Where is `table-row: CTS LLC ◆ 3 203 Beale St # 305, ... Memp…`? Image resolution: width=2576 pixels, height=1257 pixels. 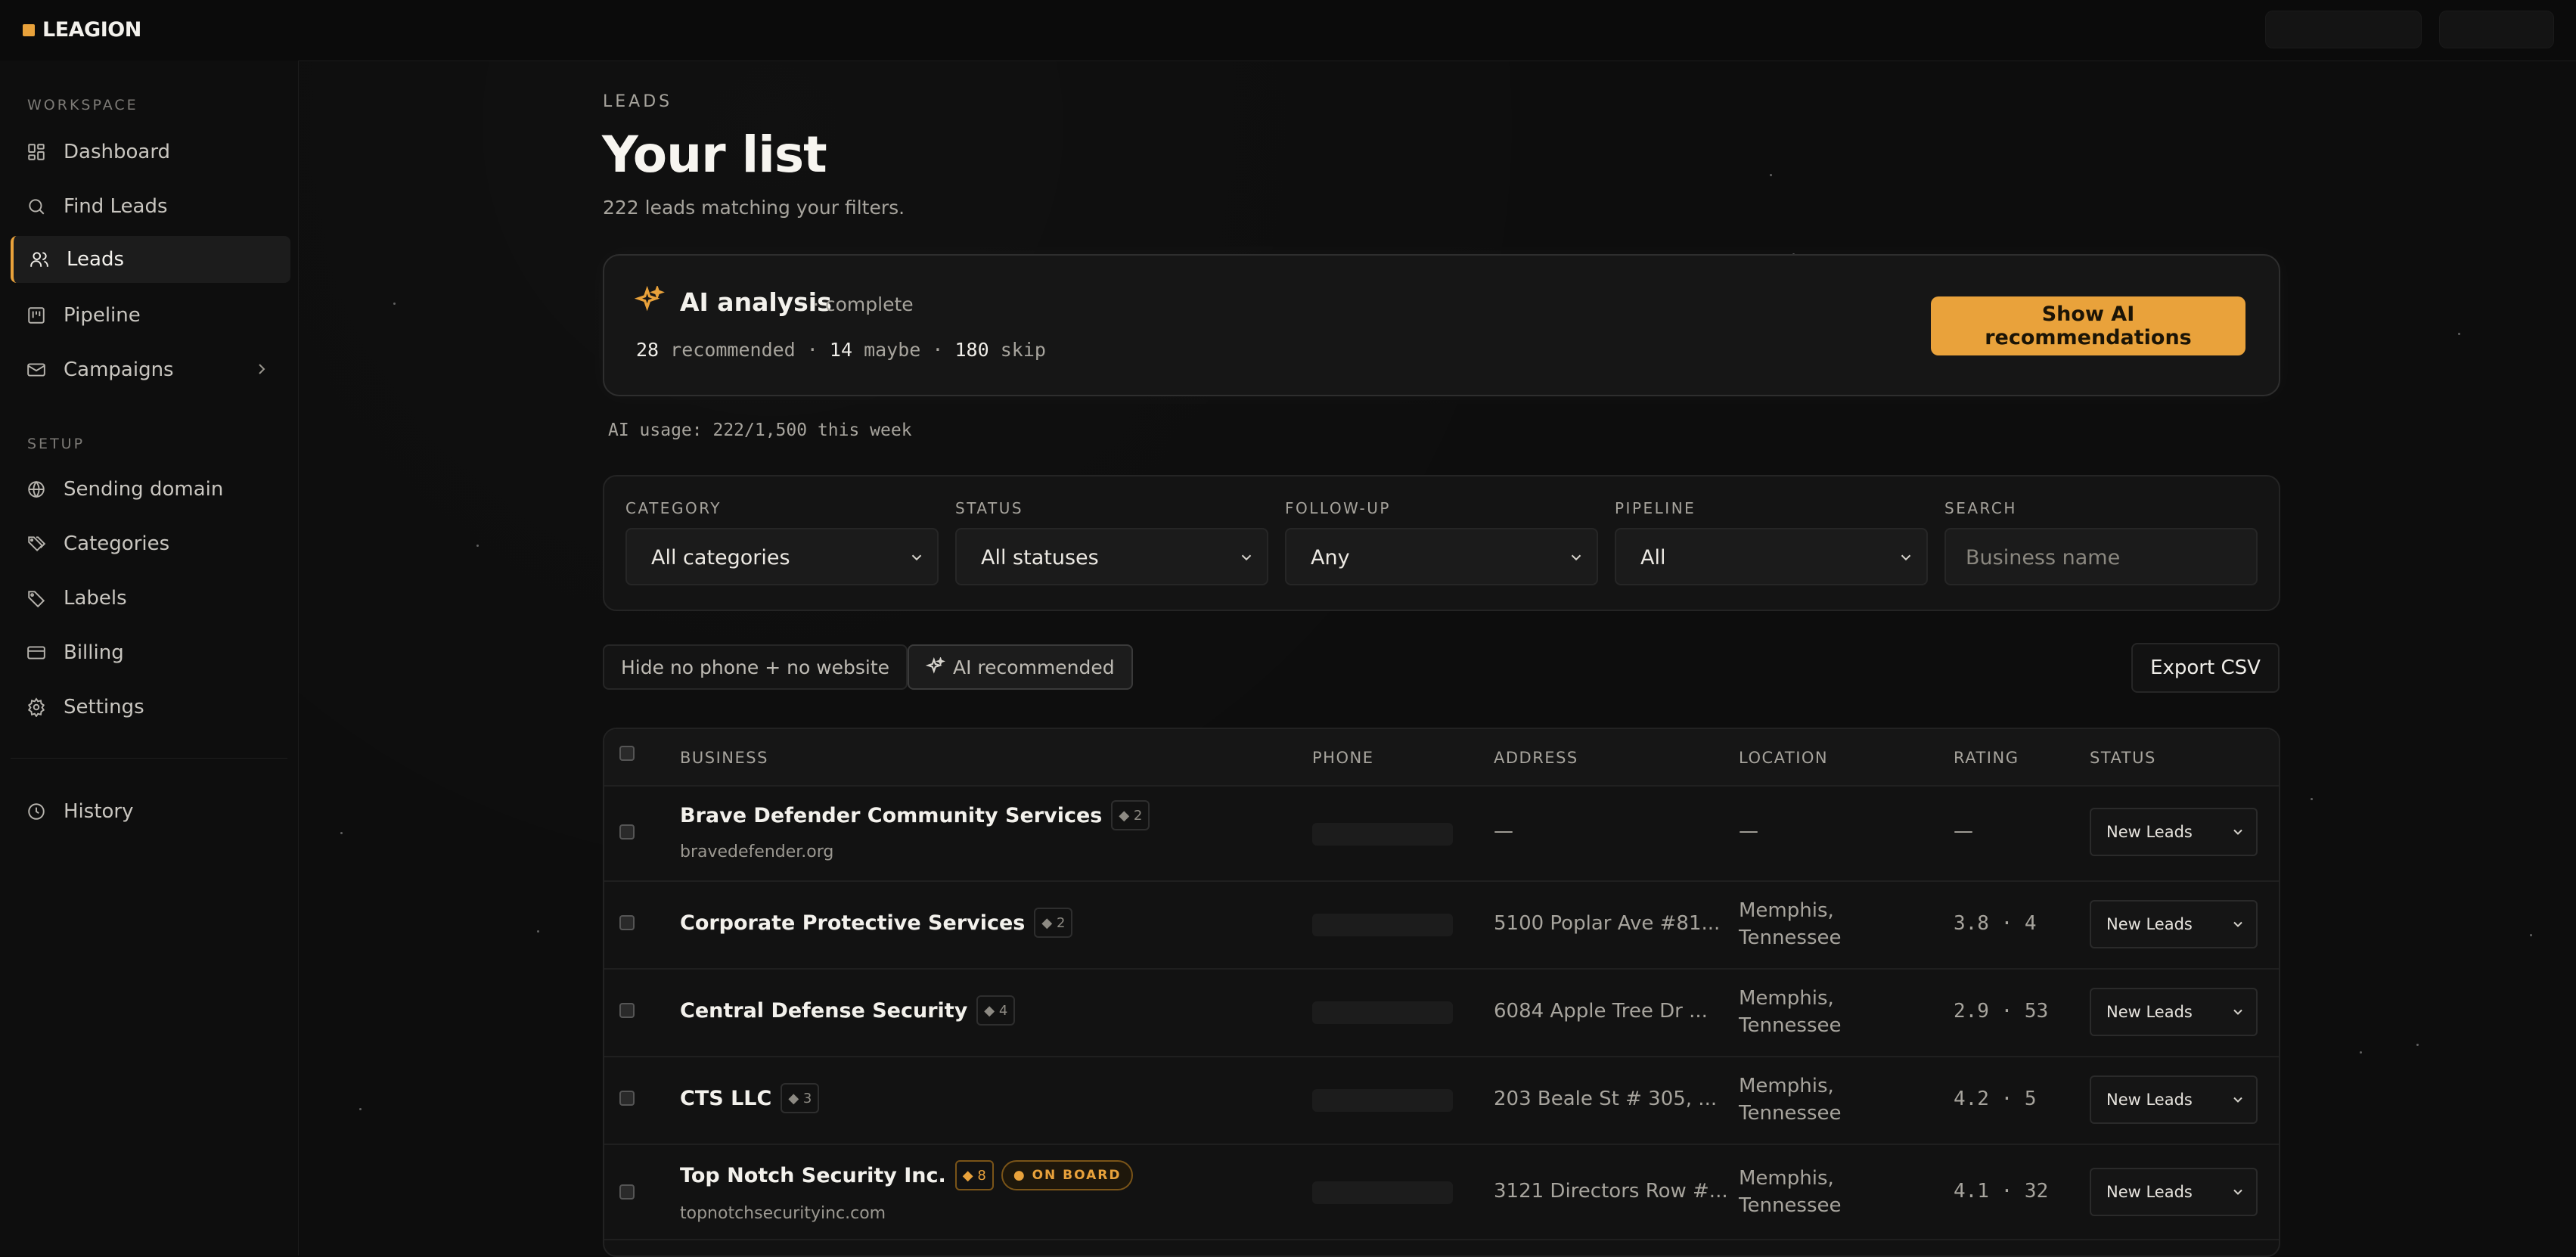
table-row: CTS LLC ◆ 3 203 Beale St # 305, ... Memp… is located at coordinates (1441, 1100).